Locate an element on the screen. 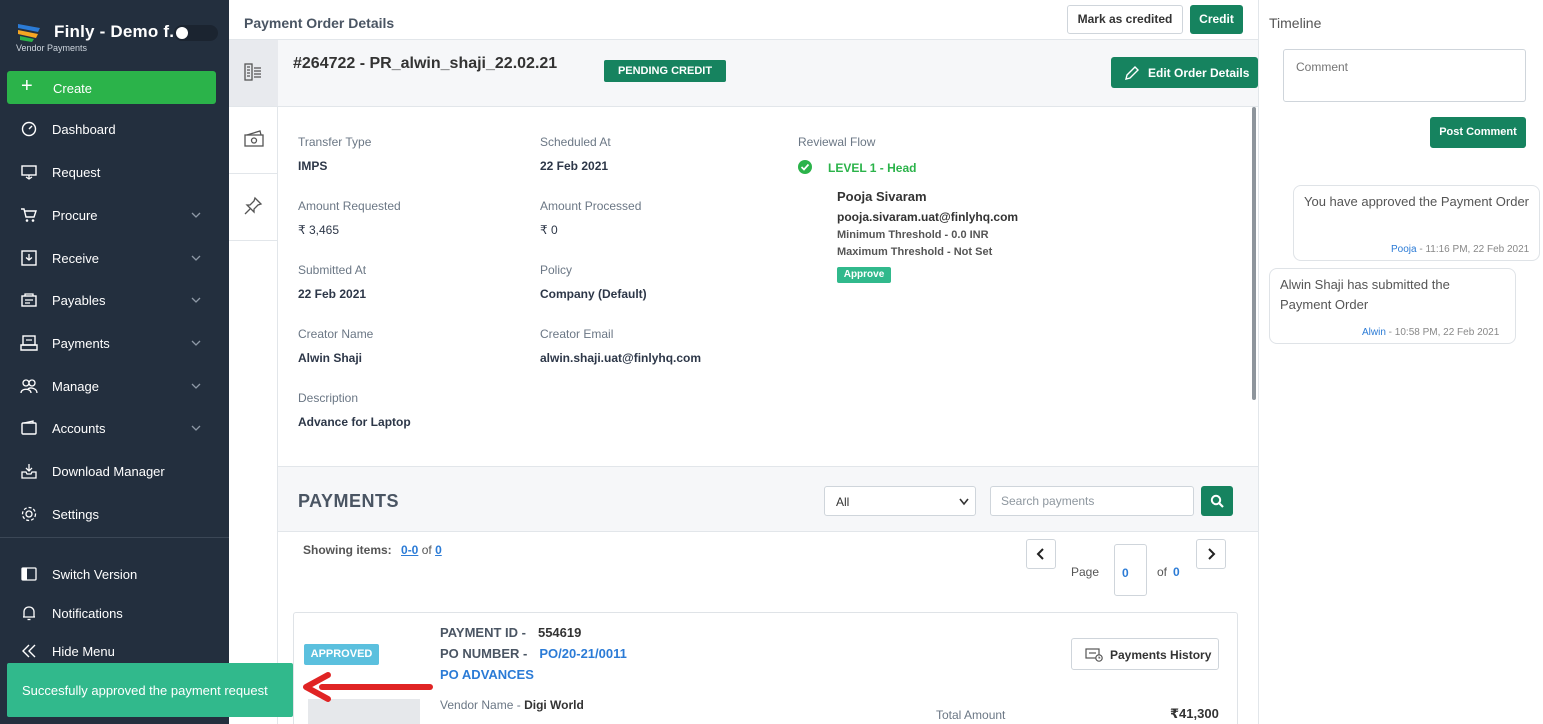 The image size is (1543, 724). showing-range: 0-0 is located at coordinates (409, 550).